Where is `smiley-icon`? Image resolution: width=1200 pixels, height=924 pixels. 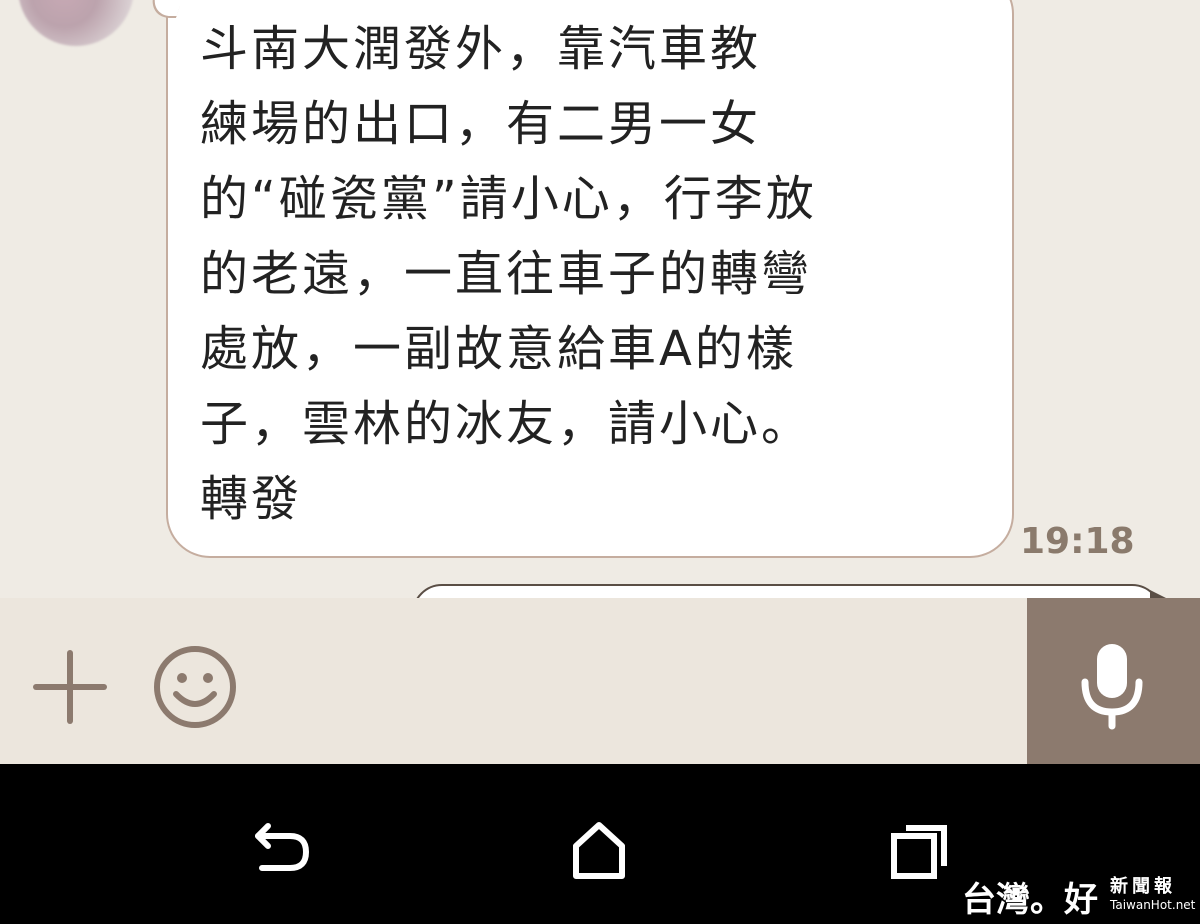 smiley-icon is located at coordinates (195, 687).